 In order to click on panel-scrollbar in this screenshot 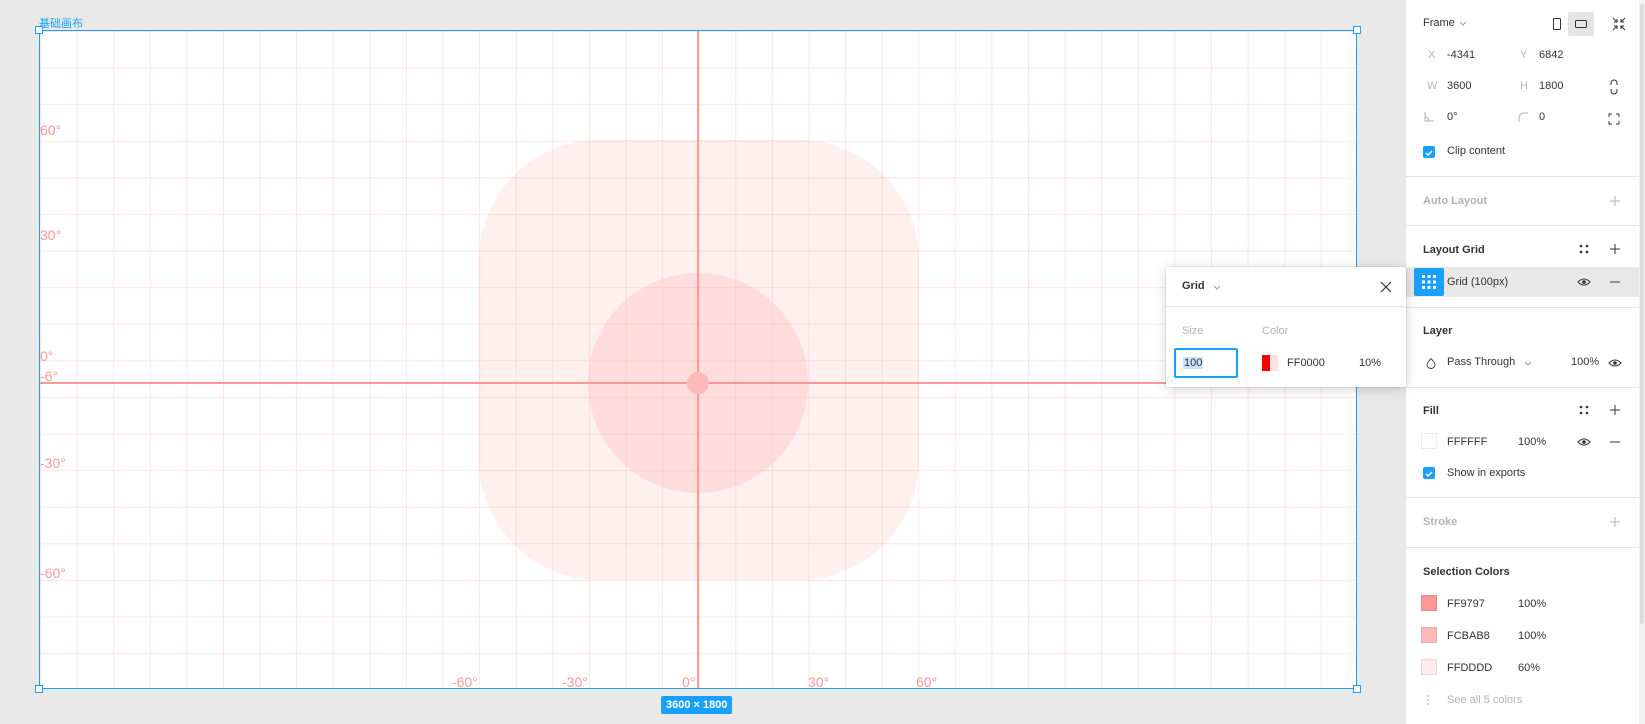, I will do `click(1642, 362)`.